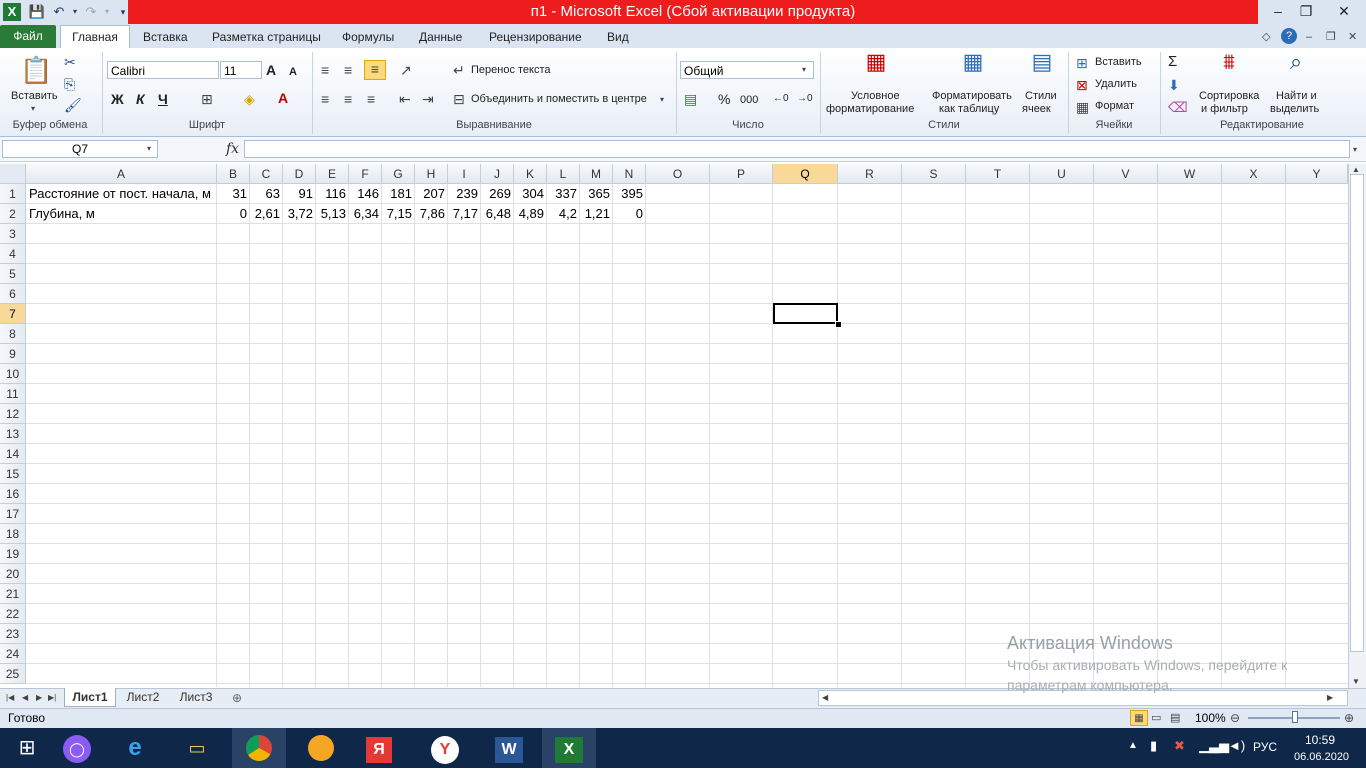 The height and width of the screenshot is (775, 1366). What do you see at coordinates (13, 474) in the screenshot?
I see `row-header-15: 15` at bounding box center [13, 474].